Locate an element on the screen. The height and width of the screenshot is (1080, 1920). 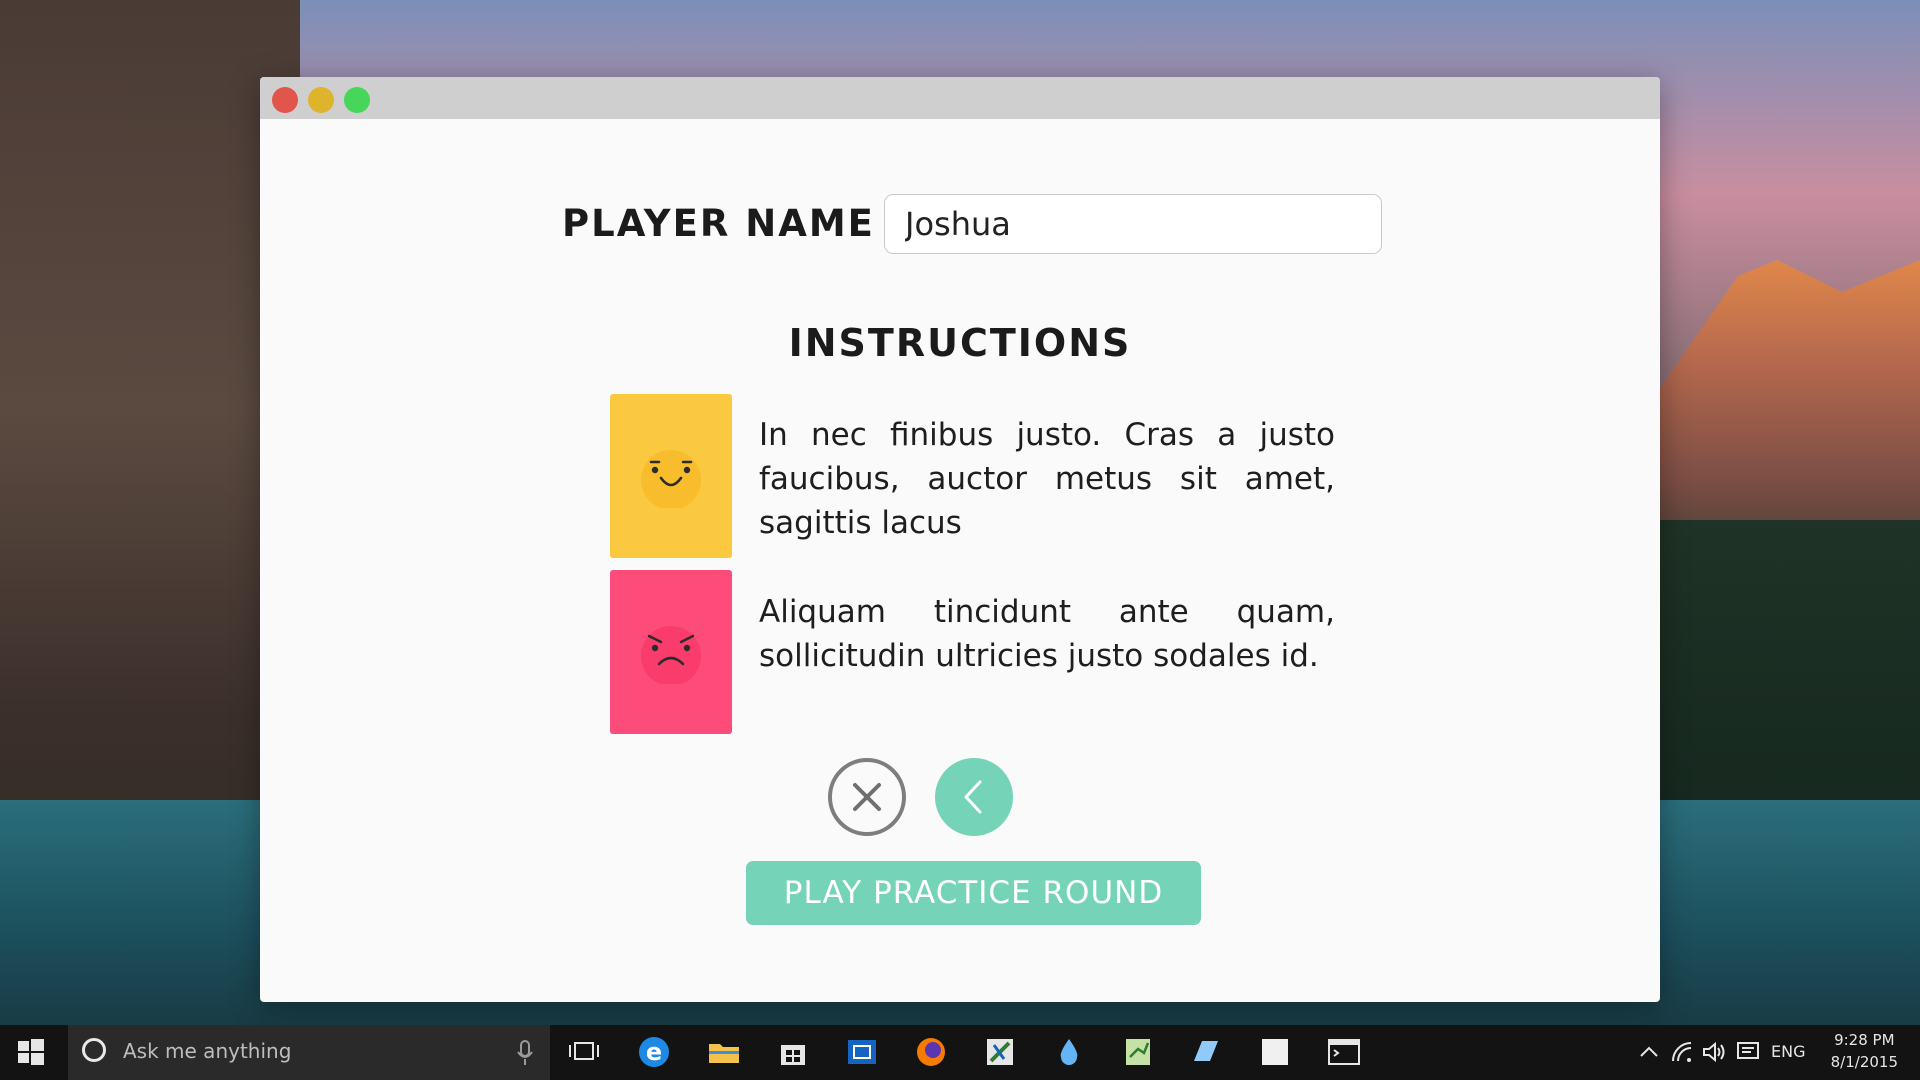
droplet-icon is located at coordinates (1069, 1052).